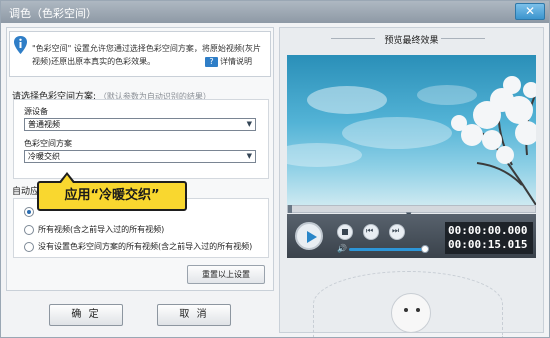 Image resolution: width=550 pixels, height=338 pixels. I want to click on window-title: 调色（色彩空间）, so click(53, 13).